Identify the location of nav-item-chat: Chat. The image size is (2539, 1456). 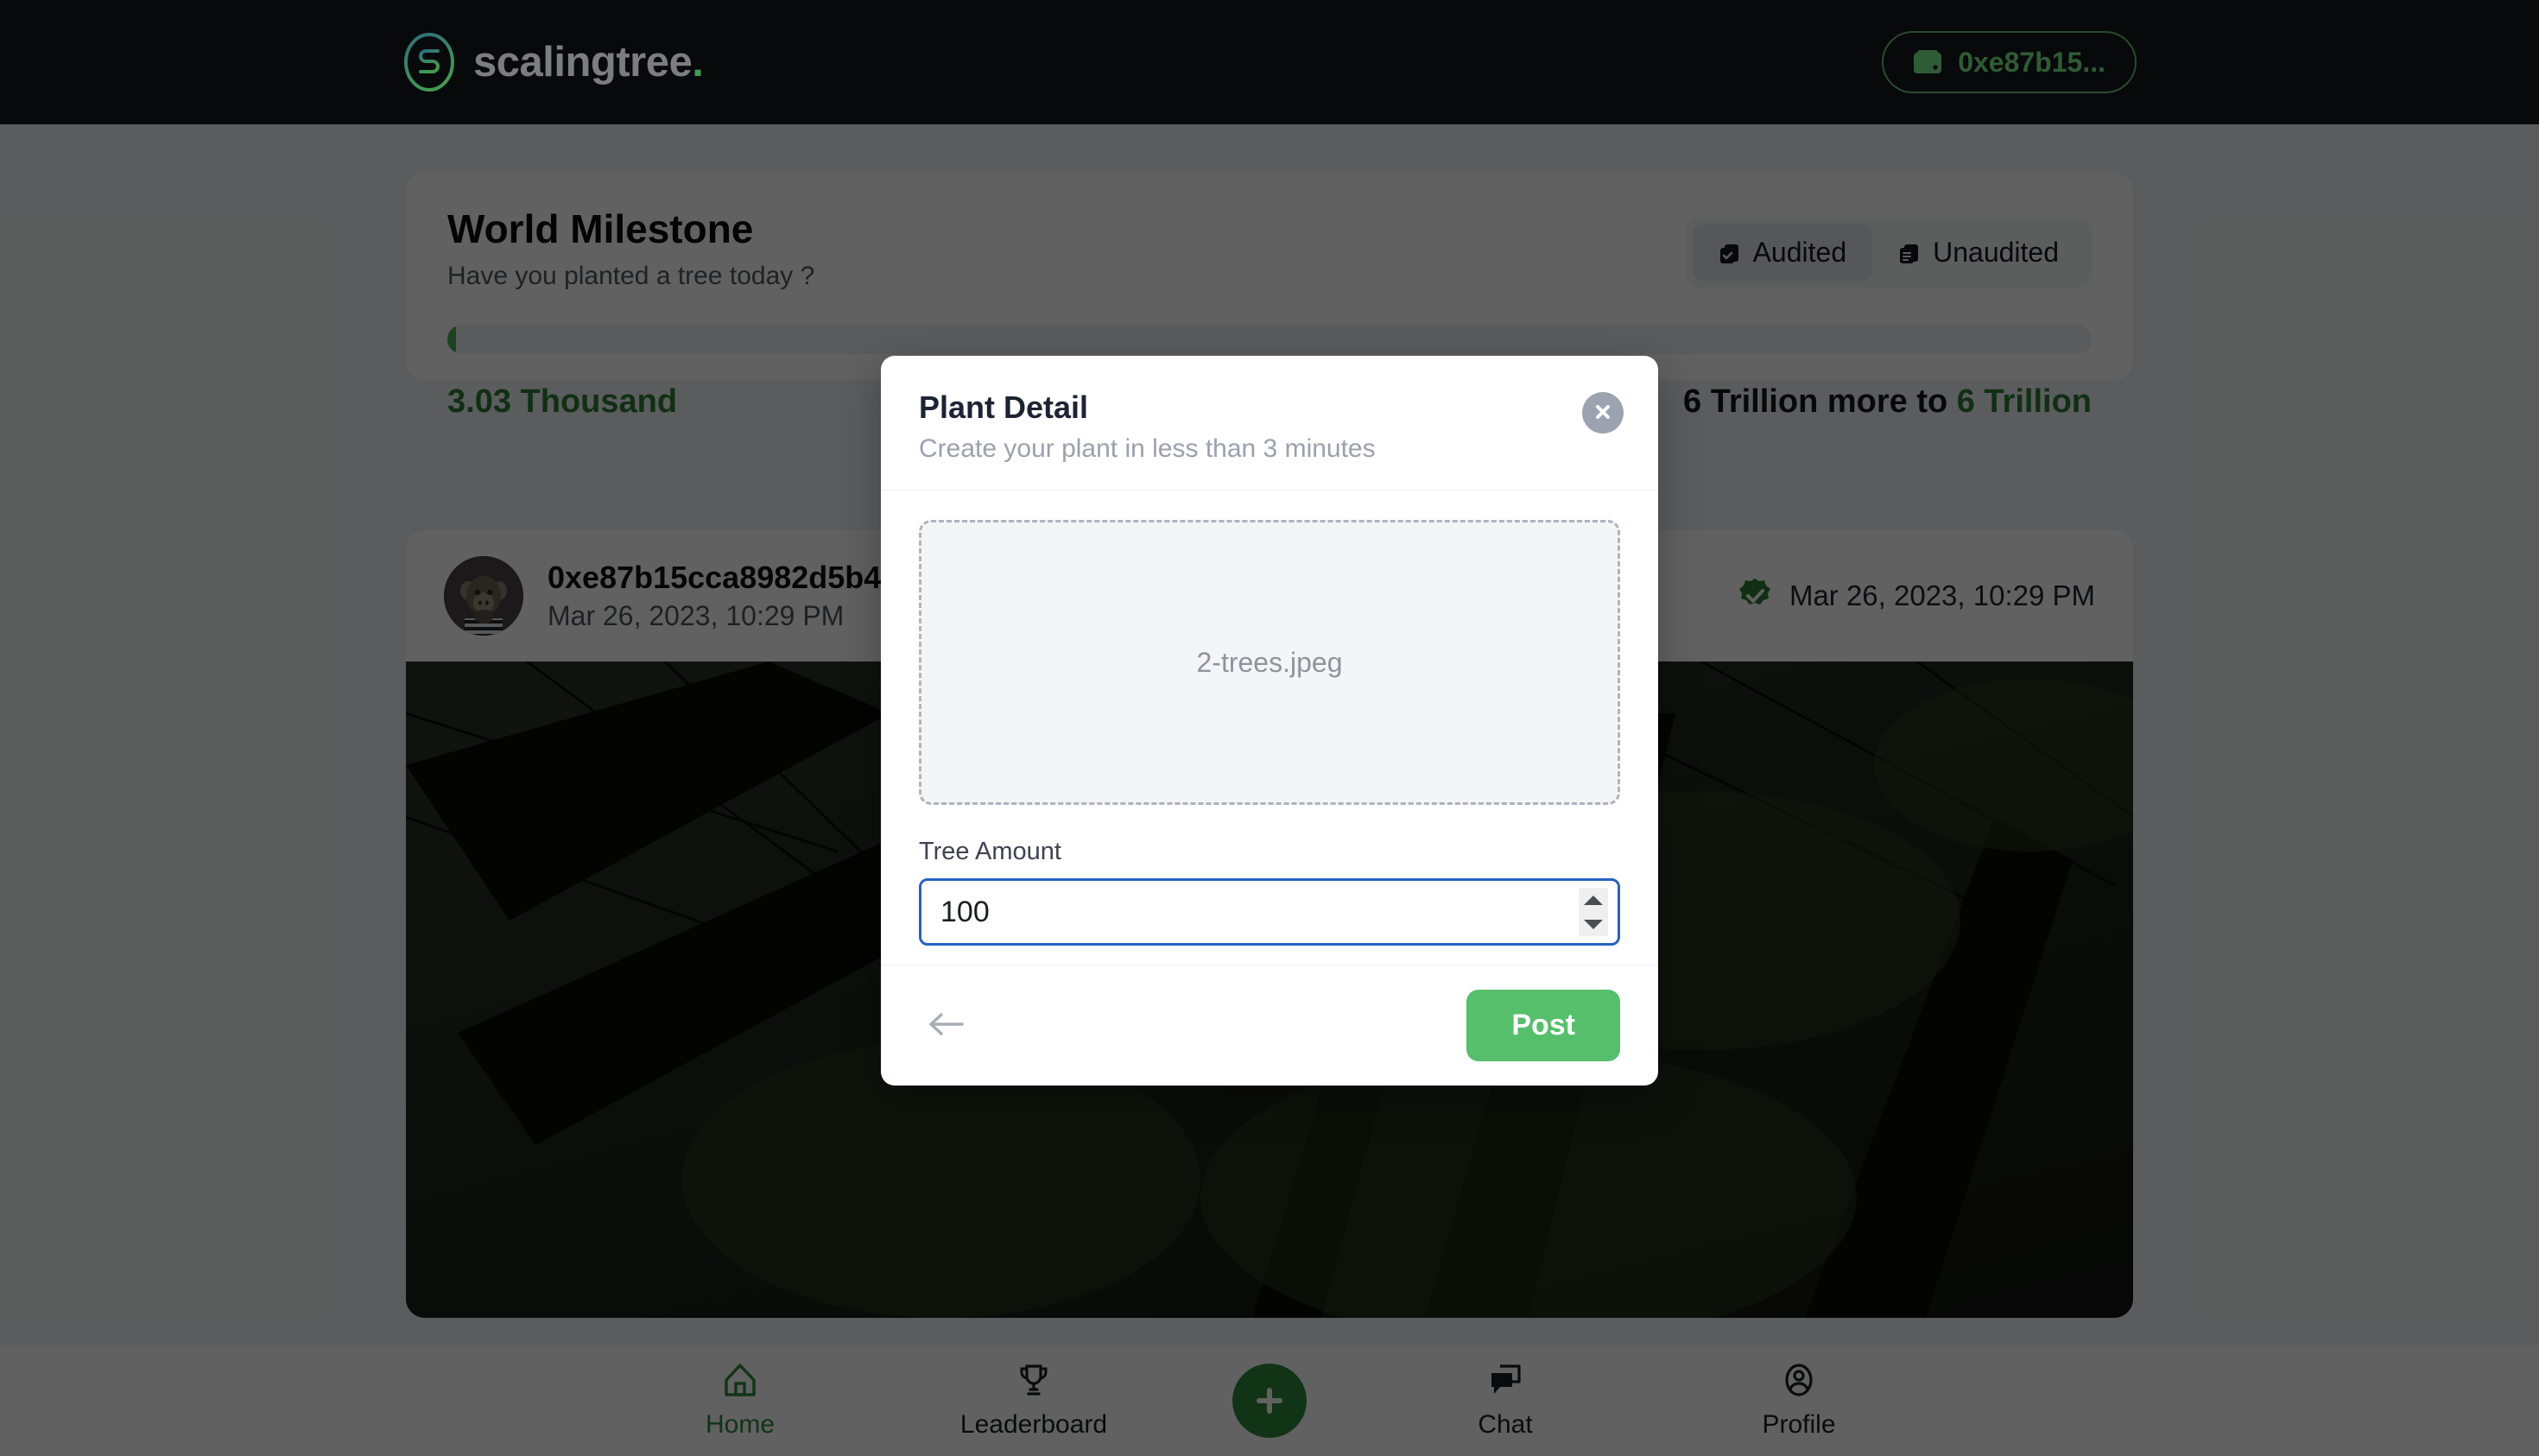
(1505, 1401).